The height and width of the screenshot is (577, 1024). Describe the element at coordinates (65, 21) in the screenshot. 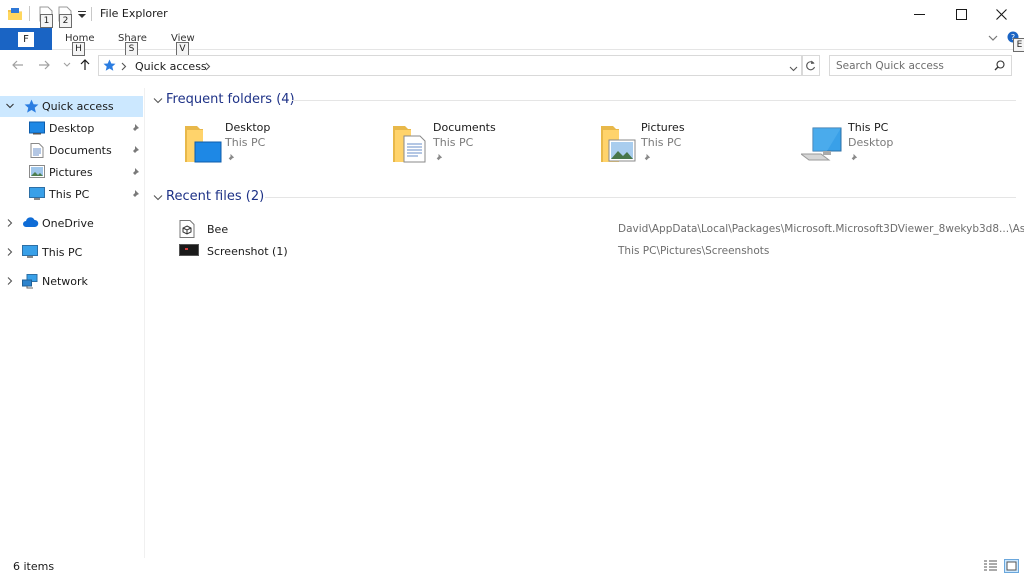

I see `keytip-2: 2` at that location.